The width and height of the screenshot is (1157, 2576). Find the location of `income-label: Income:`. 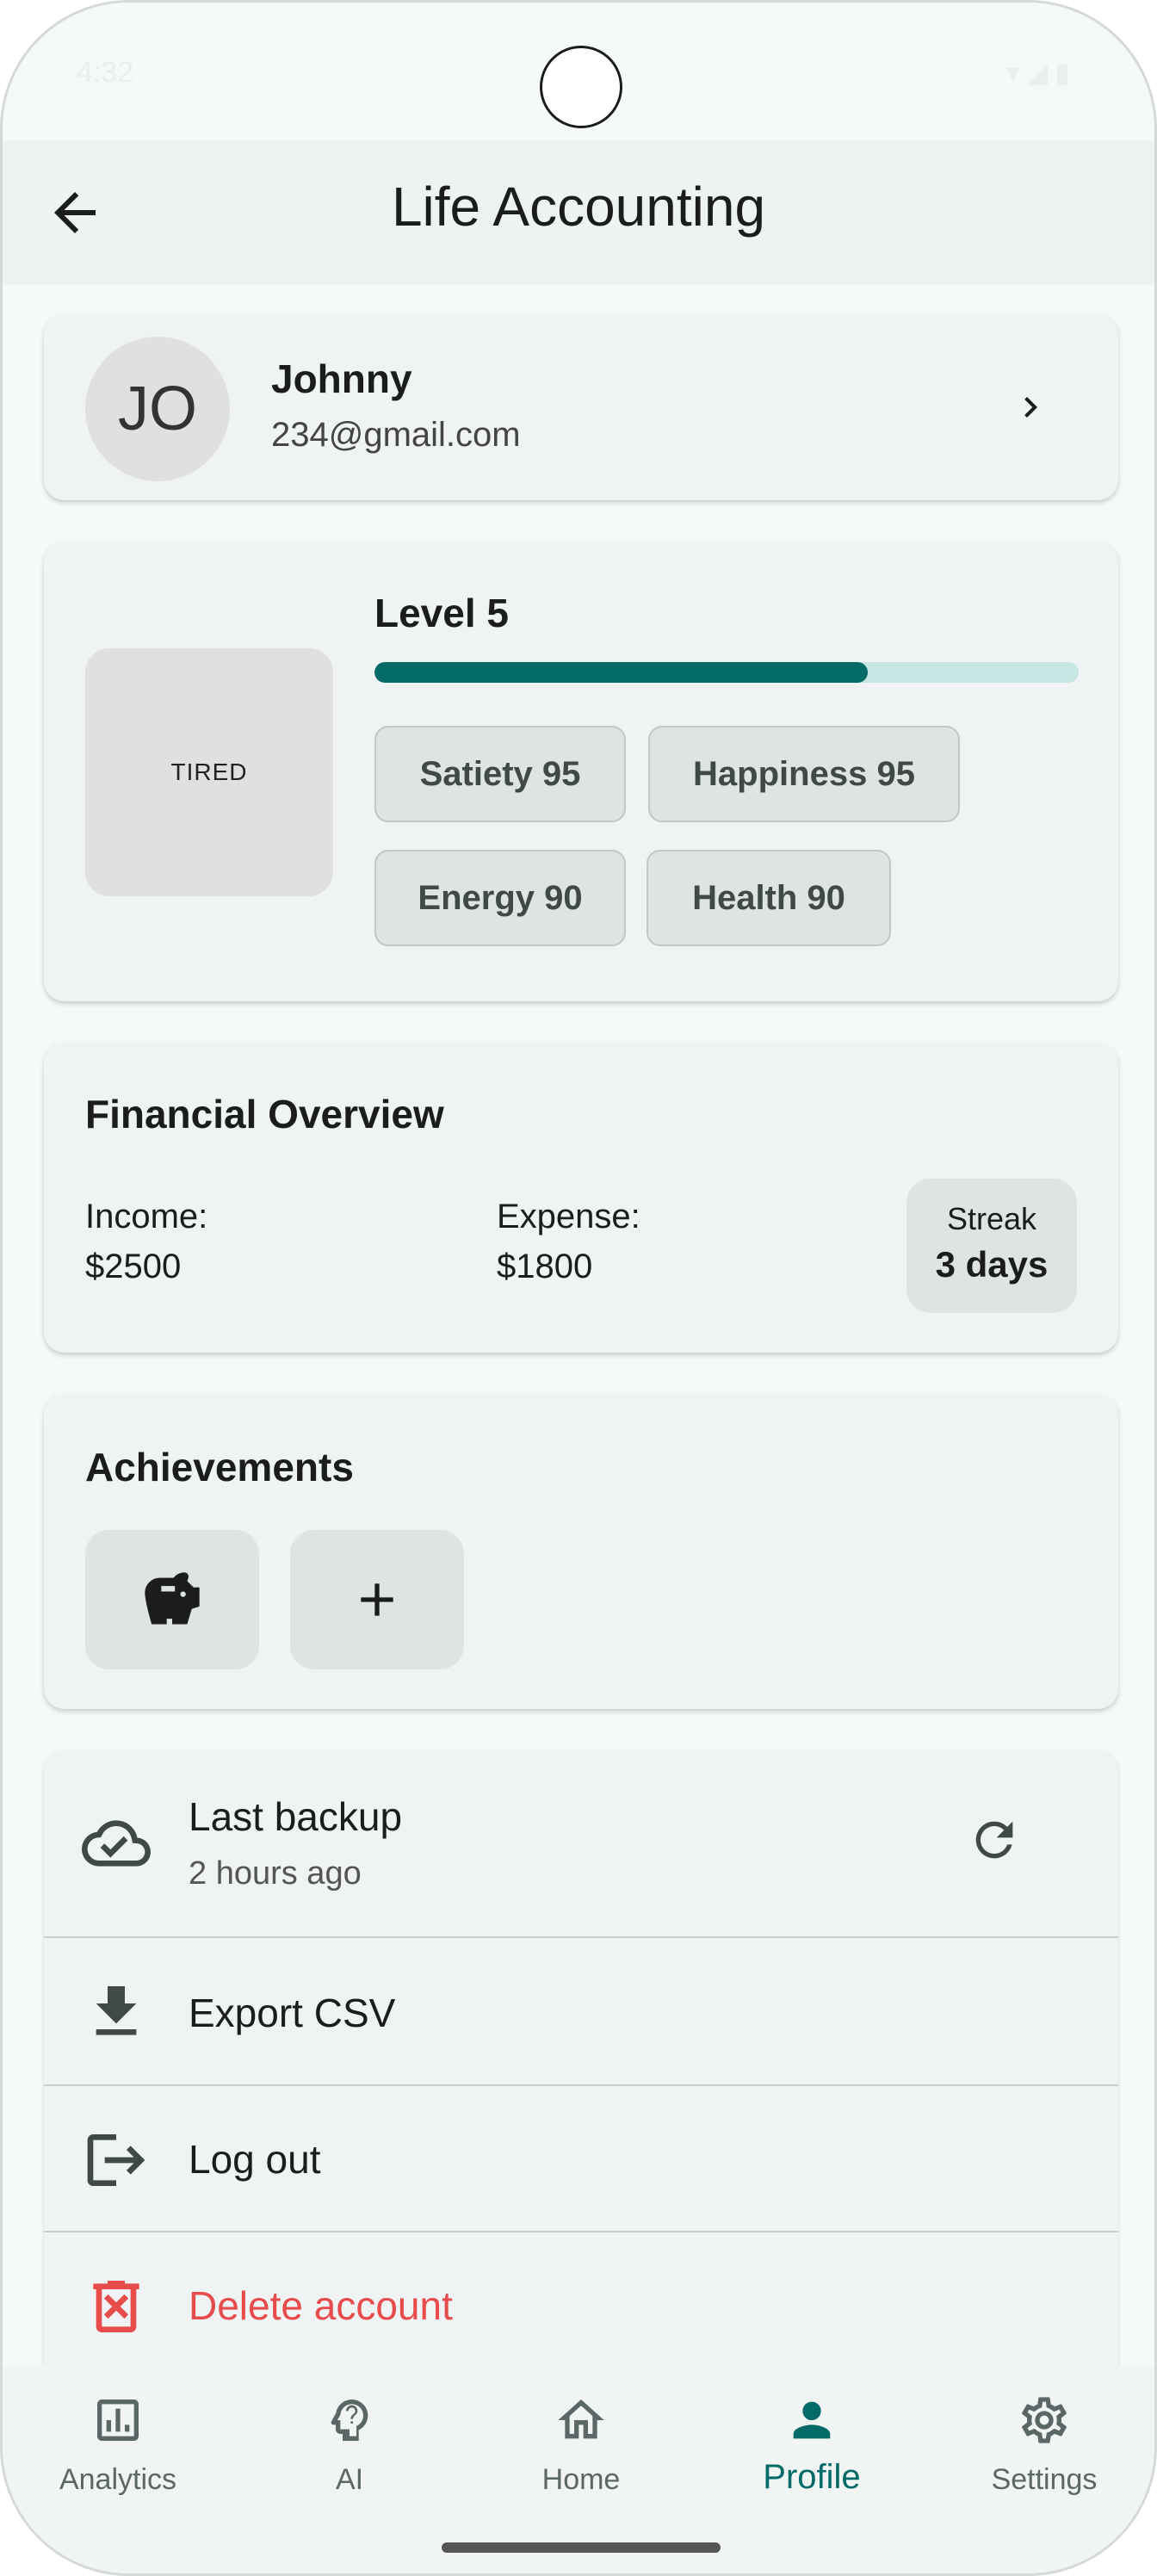

income-label: Income: is located at coordinates (146, 1217).